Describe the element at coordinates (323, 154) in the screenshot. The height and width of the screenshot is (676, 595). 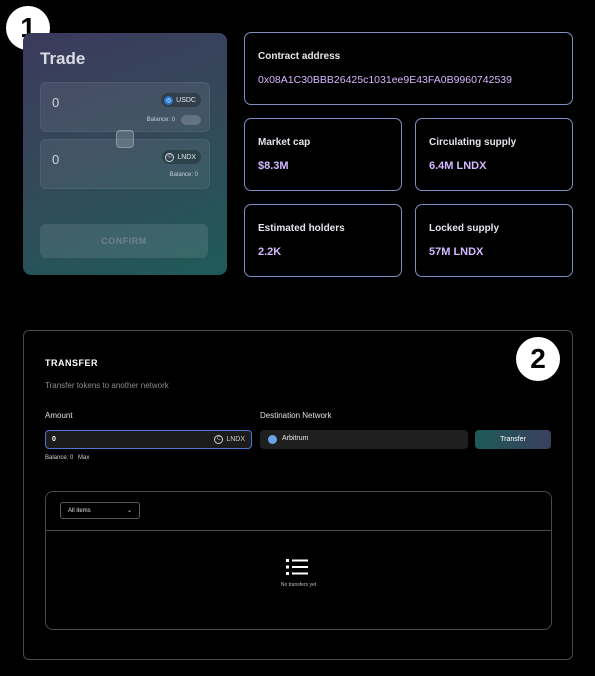
I see `market-cap-card: Market cap $8.3M` at that location.